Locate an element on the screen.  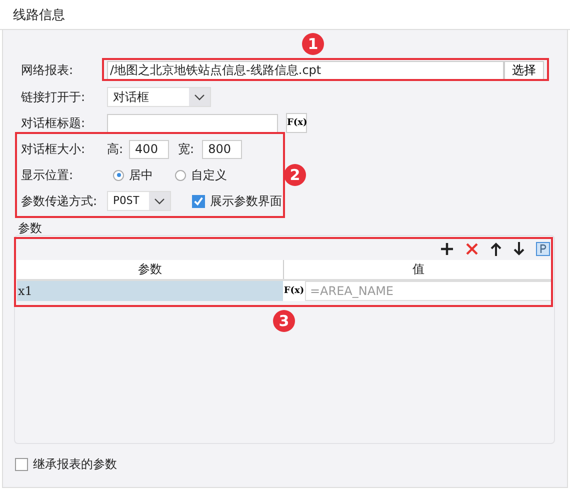
delete-icon is located at coordinates (472, 249).